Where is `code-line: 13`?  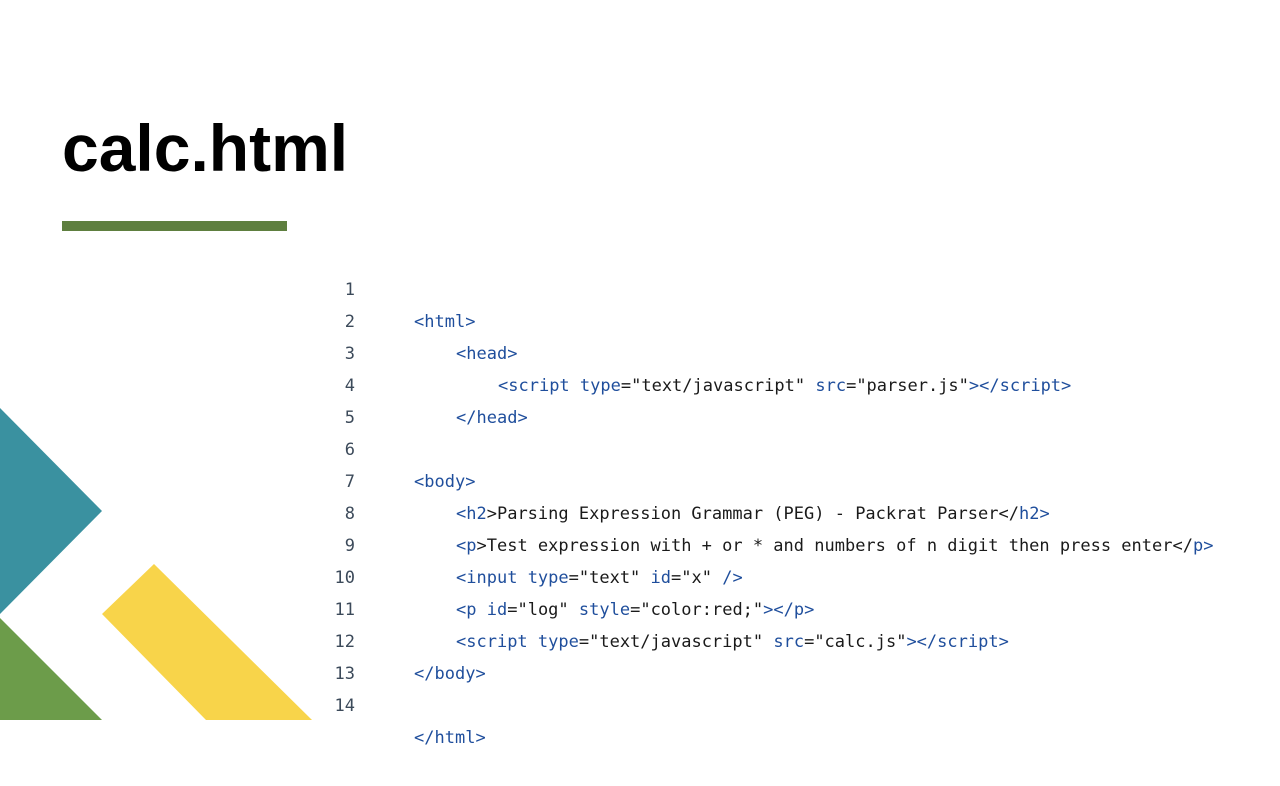
code-line: 13 is located at coordinates (800, 655).